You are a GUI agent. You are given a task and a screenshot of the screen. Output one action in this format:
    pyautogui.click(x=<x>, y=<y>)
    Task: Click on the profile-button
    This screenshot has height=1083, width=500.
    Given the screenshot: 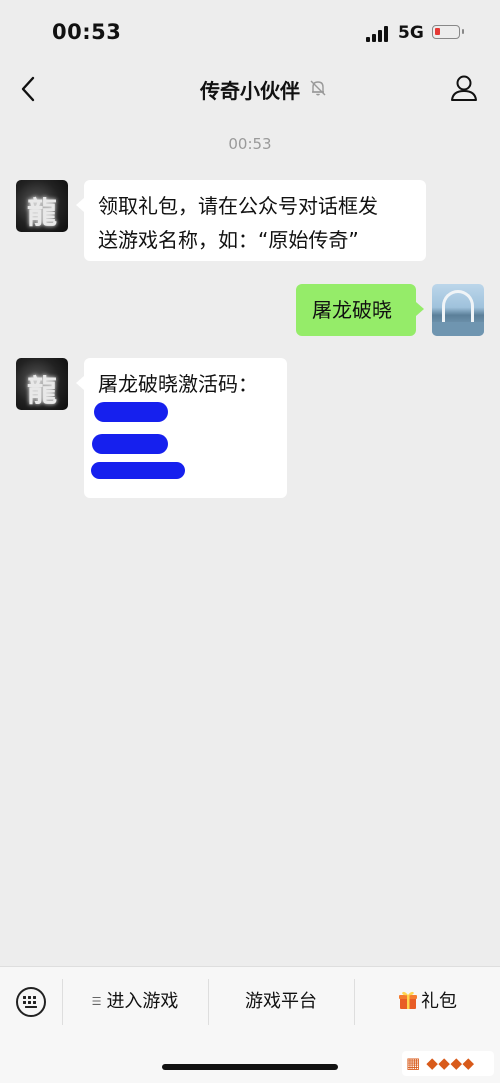 What is the action you would take?
    pyautogui.click(x=464, y=88)
    